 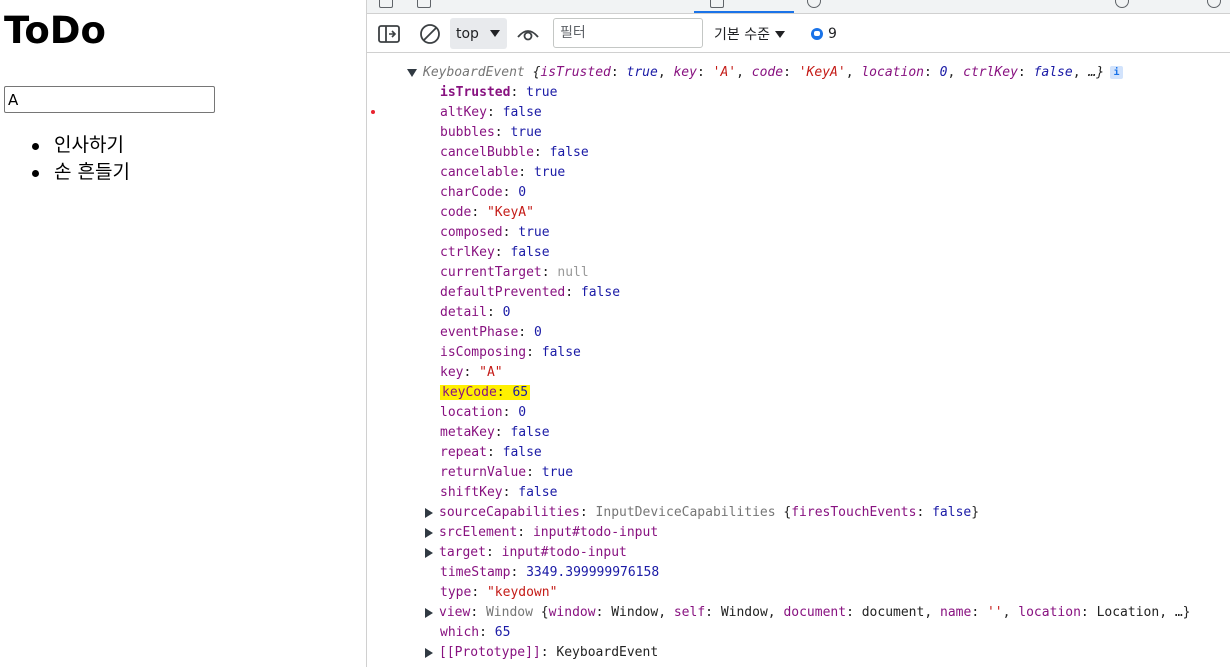 I want to click on property-value: KeyboardEvent, so click(x=607, y=652).